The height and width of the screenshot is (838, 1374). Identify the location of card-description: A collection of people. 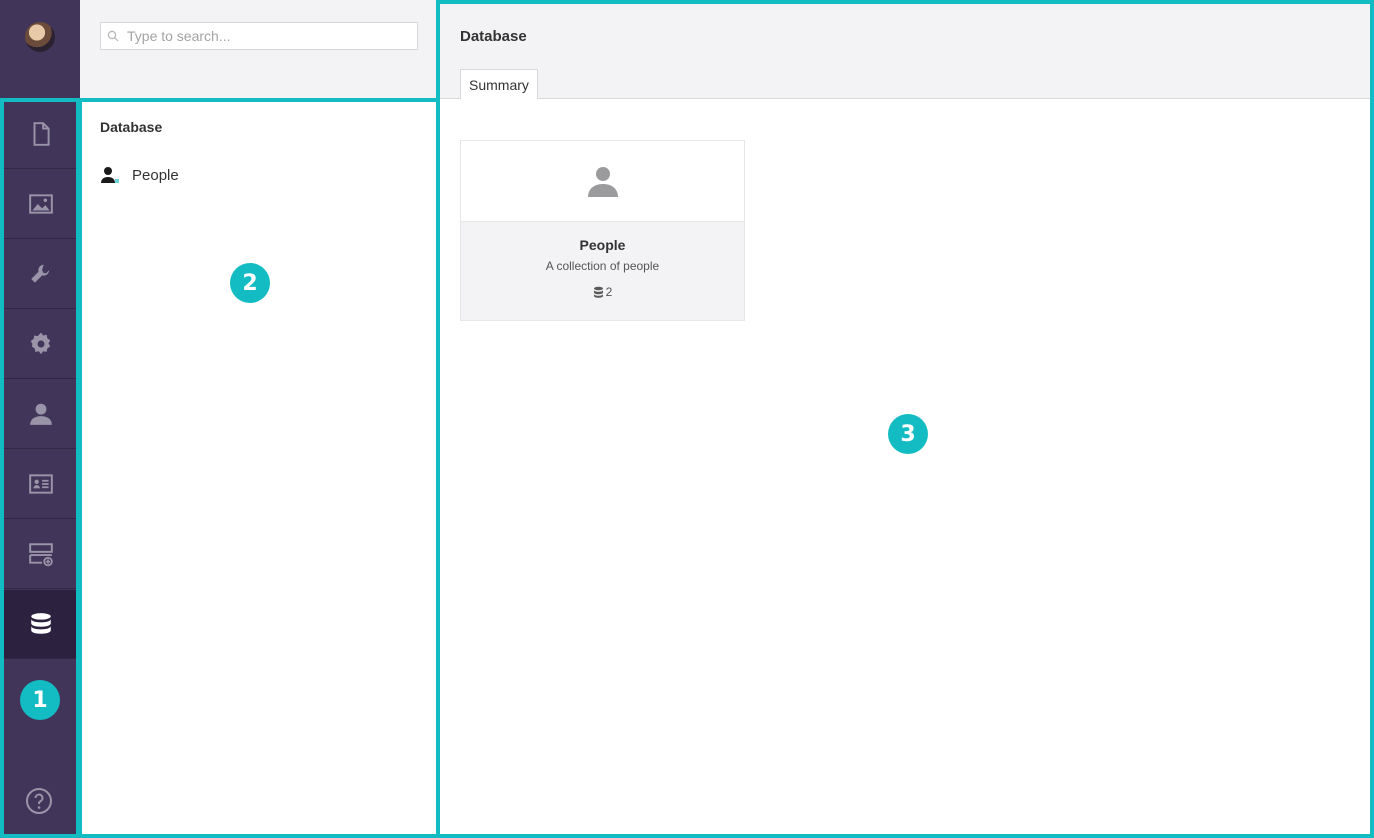
(602, 266).